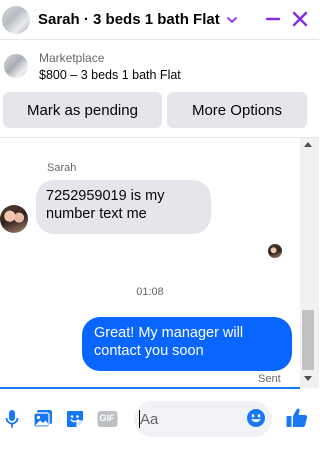 The width and height of the screenshot is (320, 449). What do you see at coordinates (190, 419) in the screenshot?
I see `message-input` at bounding box center [190, 419].